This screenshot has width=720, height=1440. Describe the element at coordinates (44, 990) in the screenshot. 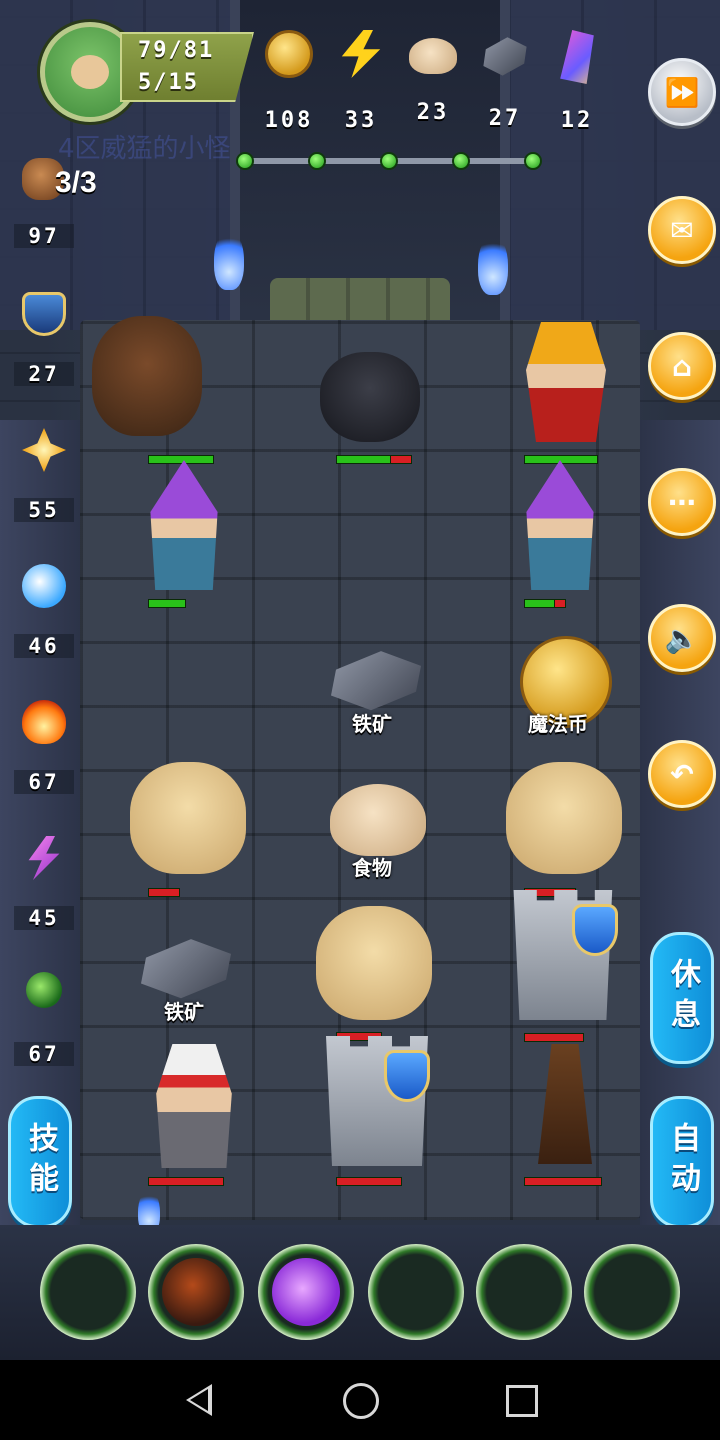

I see `poison-icon` at that location.